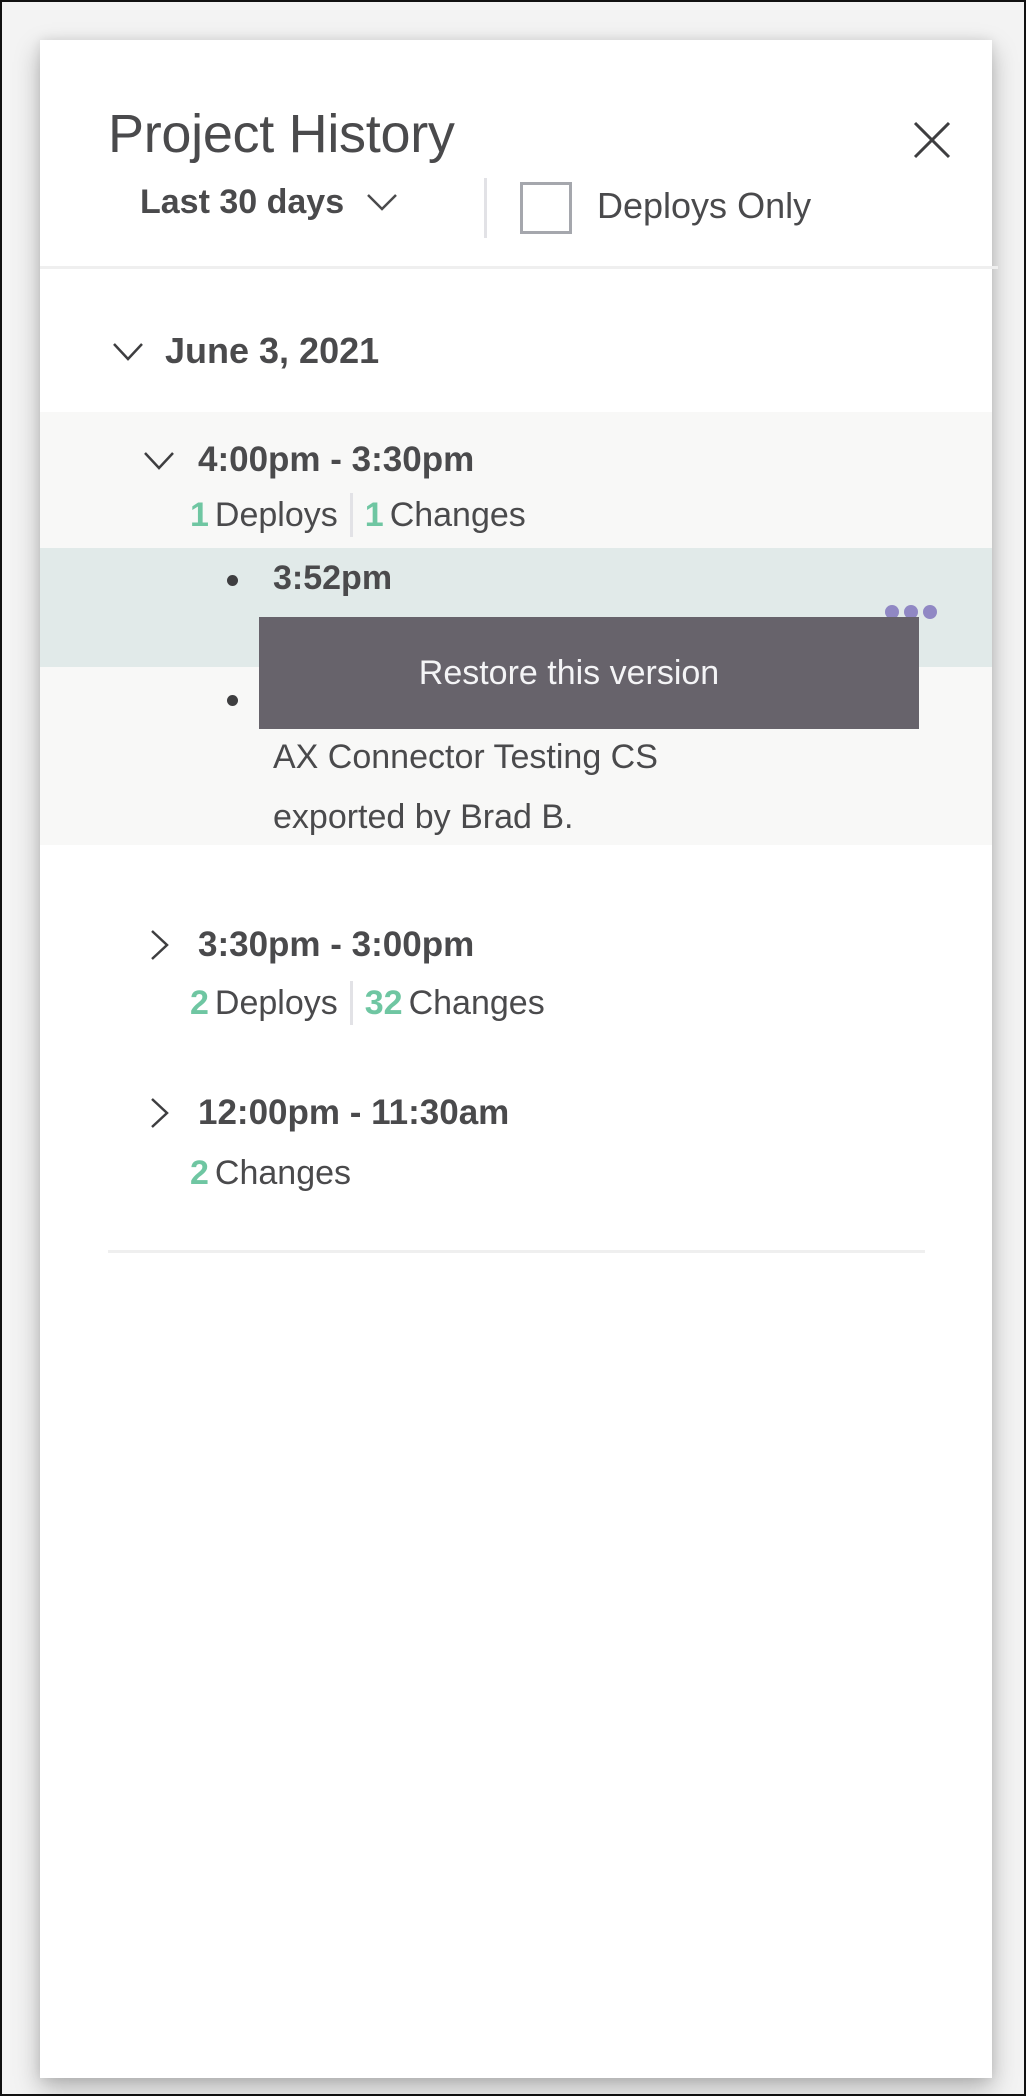 This screenshot has width=1026, height=2096. What do you see at coordinates (242, 201) in the screenshot?
I see `date-range-value: Last 30 days` at bounding box center [242, 201].